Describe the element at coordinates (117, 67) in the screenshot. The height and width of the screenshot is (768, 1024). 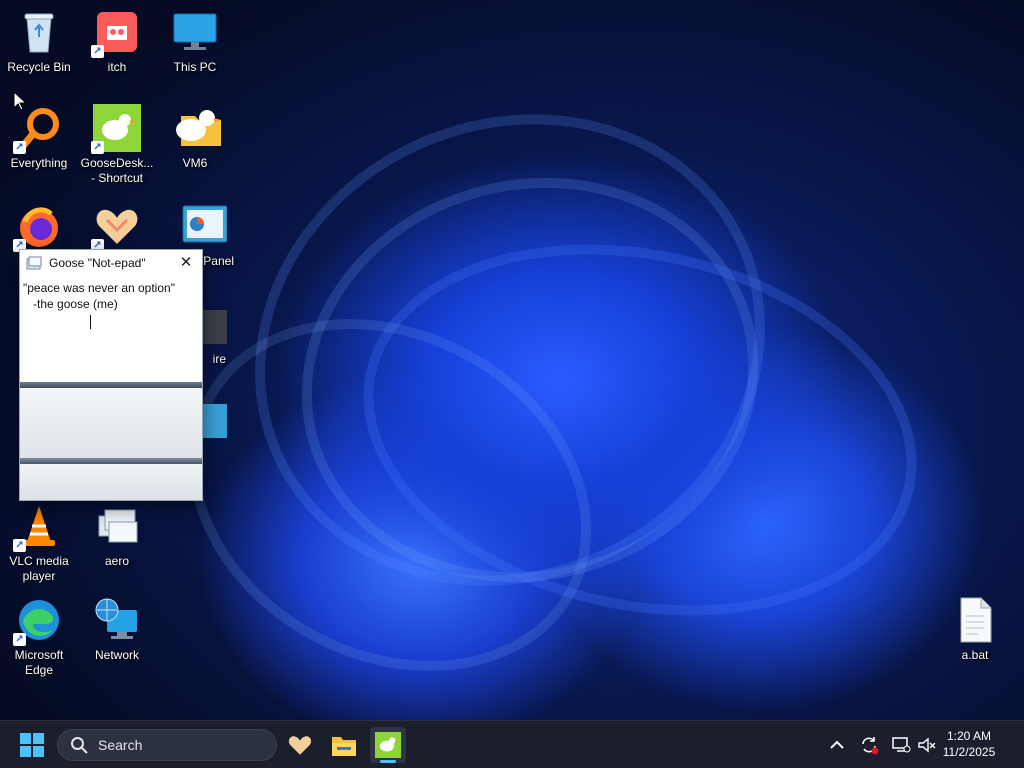
I see `desktop-icon-label: itch` at that location.